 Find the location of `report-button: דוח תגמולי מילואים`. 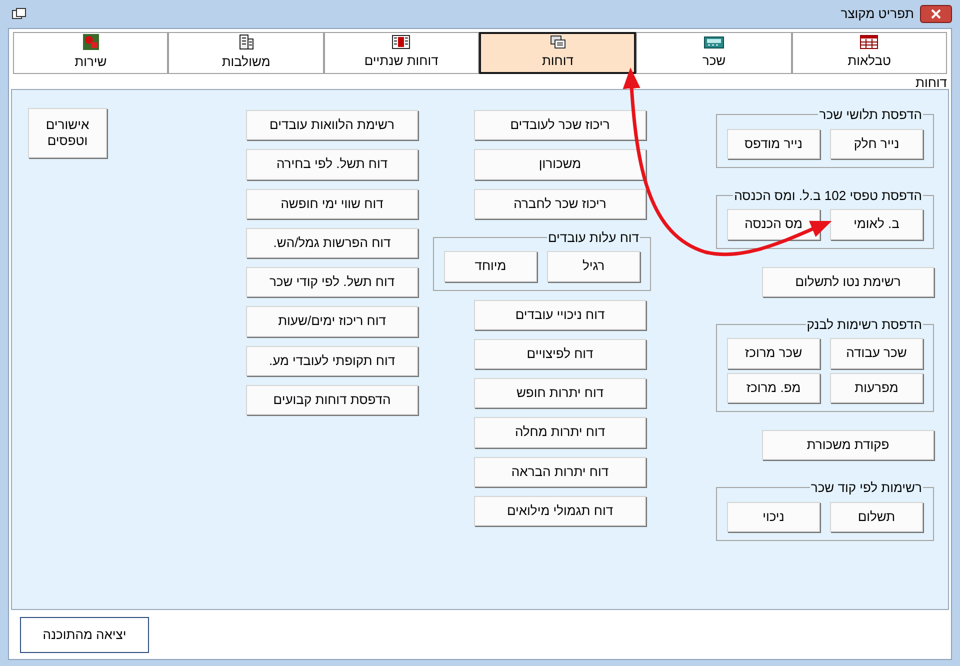

report-button: דוח תגמולי מילואים is located at coordinates (560, 511).